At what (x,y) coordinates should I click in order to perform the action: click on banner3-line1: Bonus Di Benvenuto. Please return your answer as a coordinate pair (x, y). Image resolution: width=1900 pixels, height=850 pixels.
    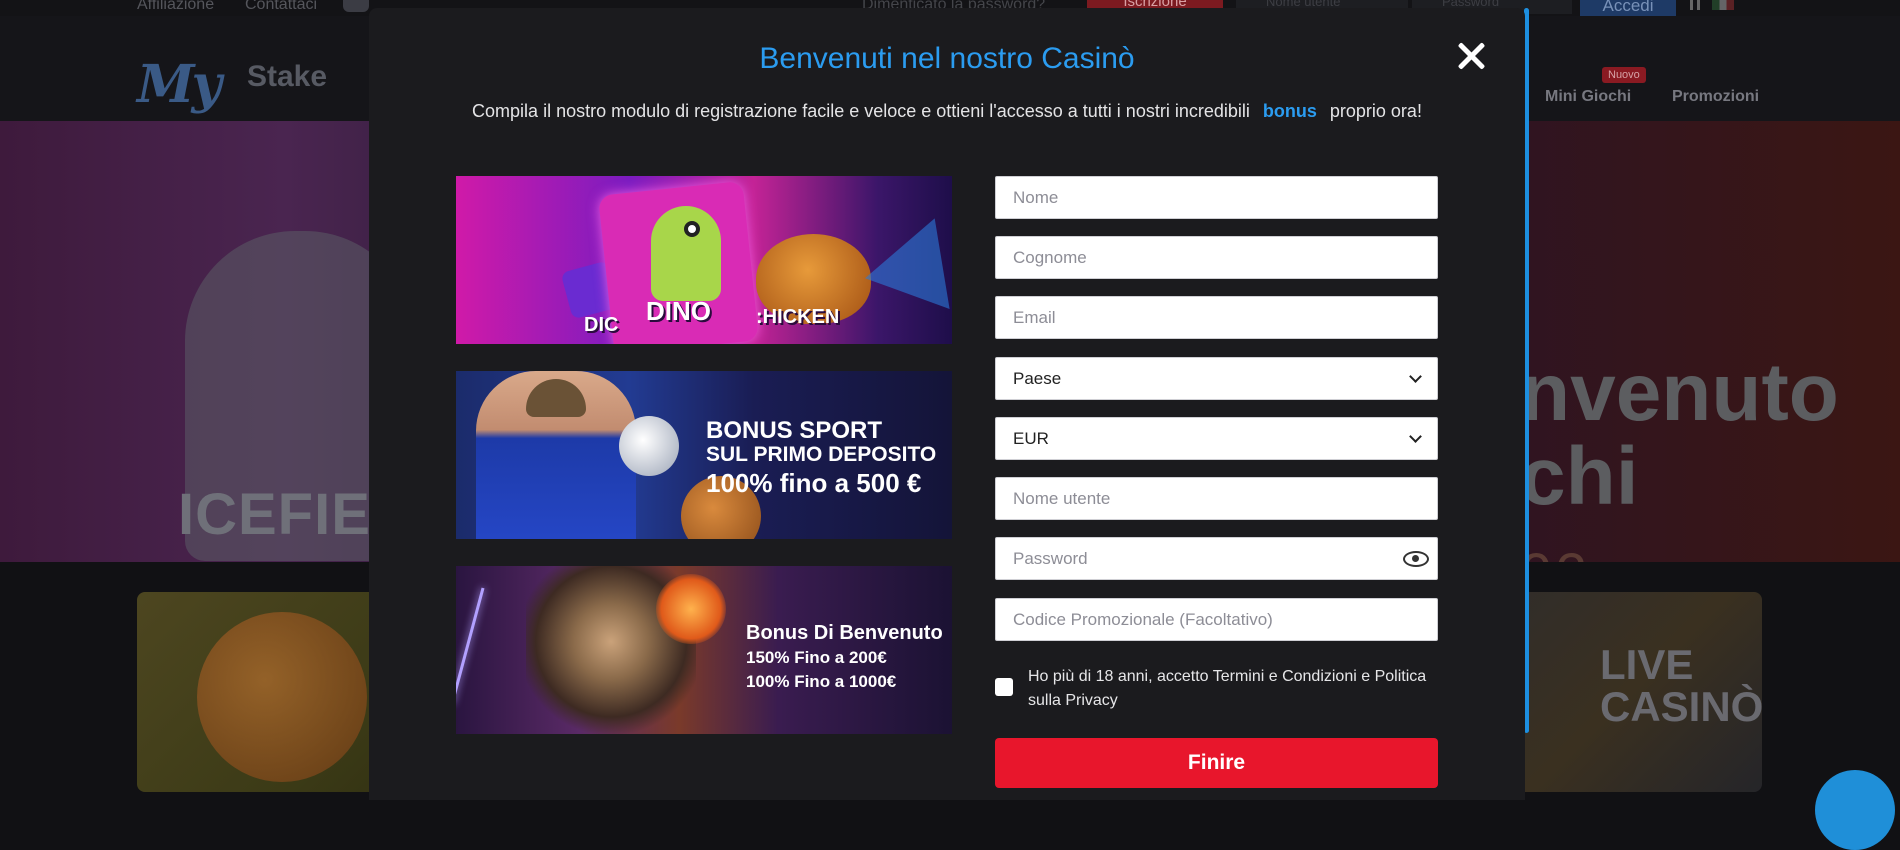
    Looking at the image, I should click on (844, 633).